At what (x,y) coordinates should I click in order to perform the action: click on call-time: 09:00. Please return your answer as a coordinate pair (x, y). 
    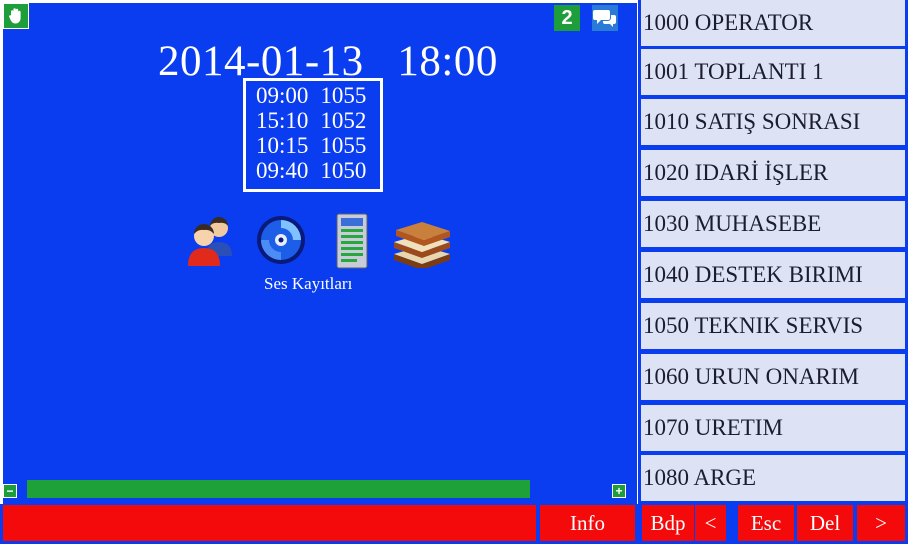
    Looking at the image, I should click on (282, 95).